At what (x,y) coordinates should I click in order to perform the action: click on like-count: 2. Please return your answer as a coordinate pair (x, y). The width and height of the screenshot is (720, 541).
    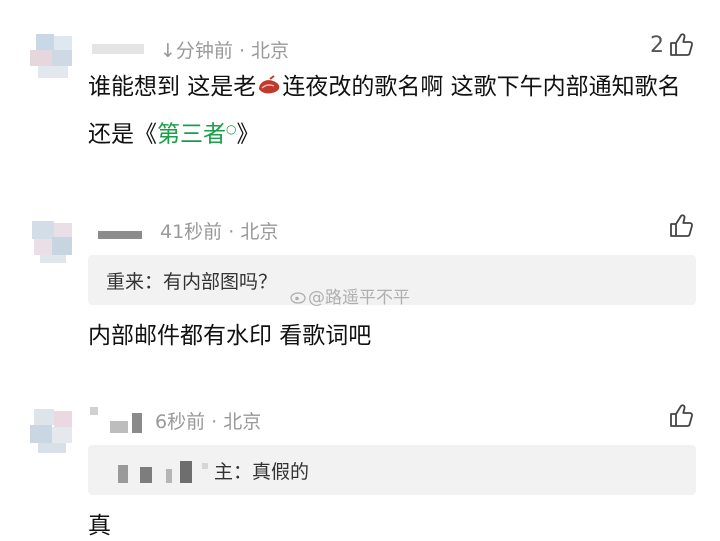
    Looking at the image, I should click on (657, 45).